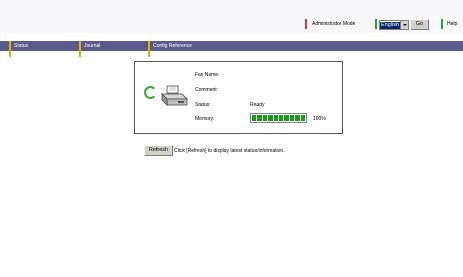  I want to click on memory-label: Memory:, so click(205, 119).